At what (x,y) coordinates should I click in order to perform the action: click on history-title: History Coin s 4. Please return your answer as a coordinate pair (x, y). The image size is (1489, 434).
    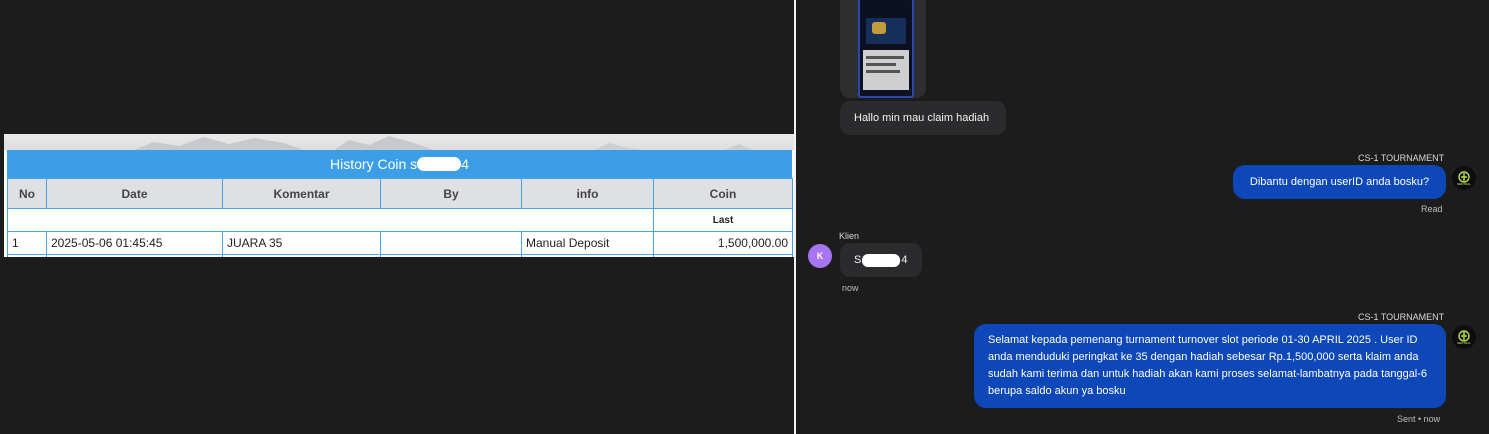
    Looking at the image, I should click on (399, 164).